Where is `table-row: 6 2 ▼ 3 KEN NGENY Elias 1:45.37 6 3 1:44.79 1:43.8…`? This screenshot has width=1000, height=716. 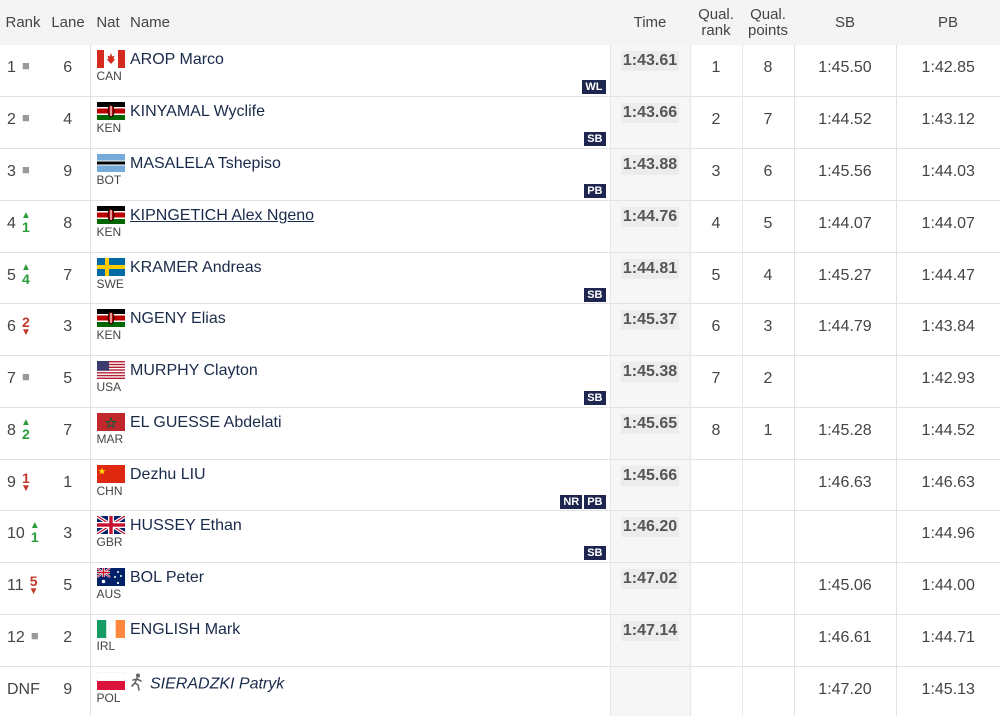
table-row: 6 2 ▼ 3 KEN NGENY Elias 1:45.37 6 3 1:44.79 1:43.8… is located at coordinates (500, 329).